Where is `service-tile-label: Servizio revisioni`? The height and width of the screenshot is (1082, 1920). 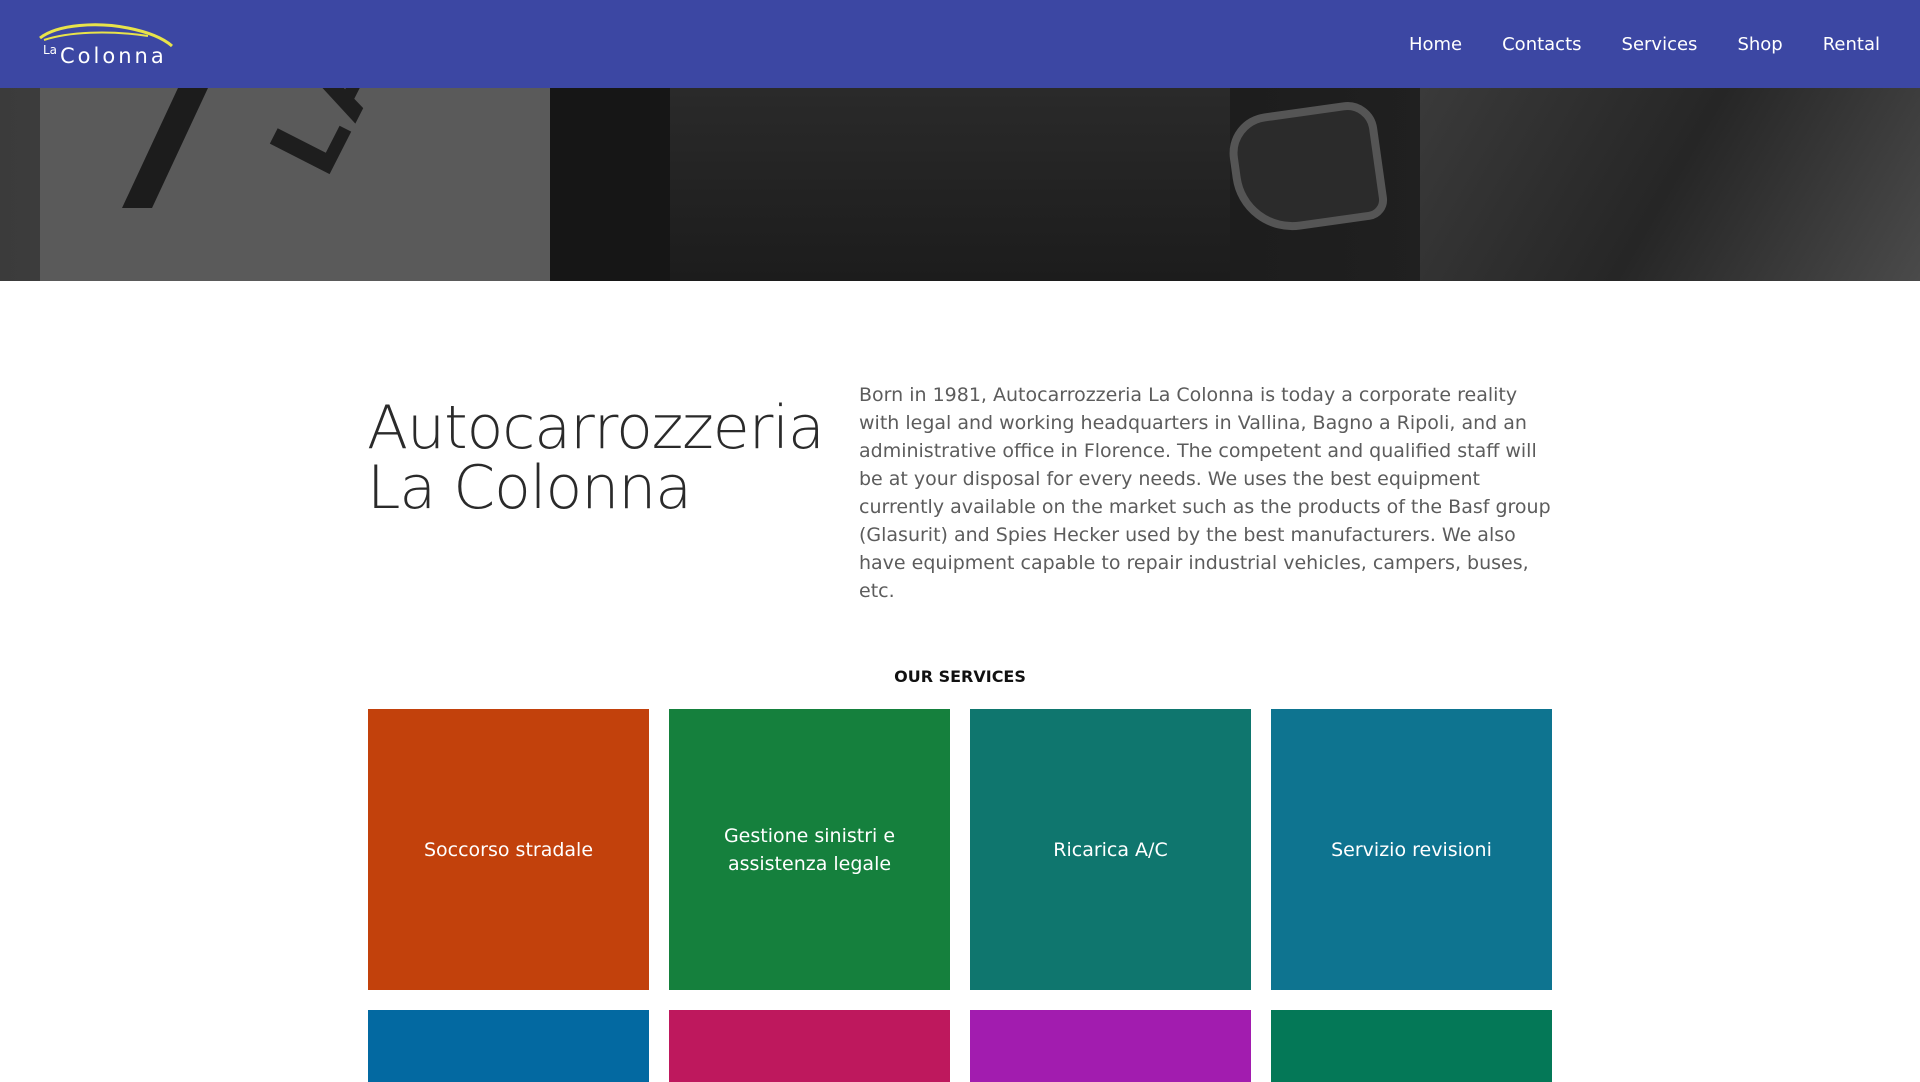 service-tile-label: Servizio revisioni is located at coordinates (1411, 849).